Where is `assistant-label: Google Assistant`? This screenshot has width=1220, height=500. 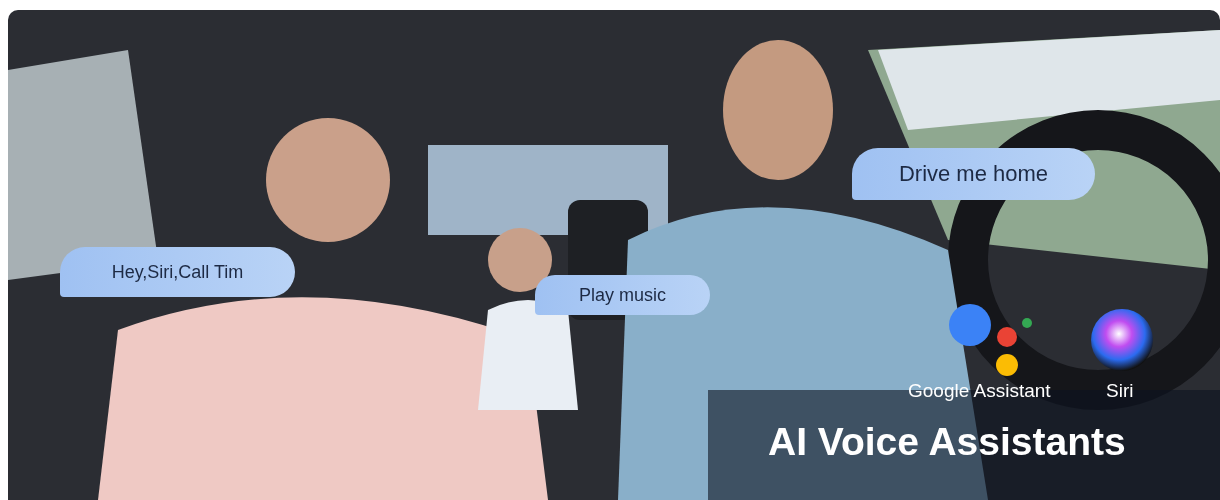 assistant-label: Google Assistant is located at coordinates (979, 391).